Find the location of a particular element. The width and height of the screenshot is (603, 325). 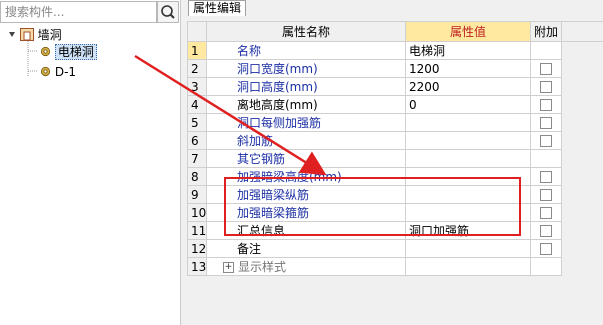

table-row: 7 其它钢筋 is located at coordinates (395, 158).